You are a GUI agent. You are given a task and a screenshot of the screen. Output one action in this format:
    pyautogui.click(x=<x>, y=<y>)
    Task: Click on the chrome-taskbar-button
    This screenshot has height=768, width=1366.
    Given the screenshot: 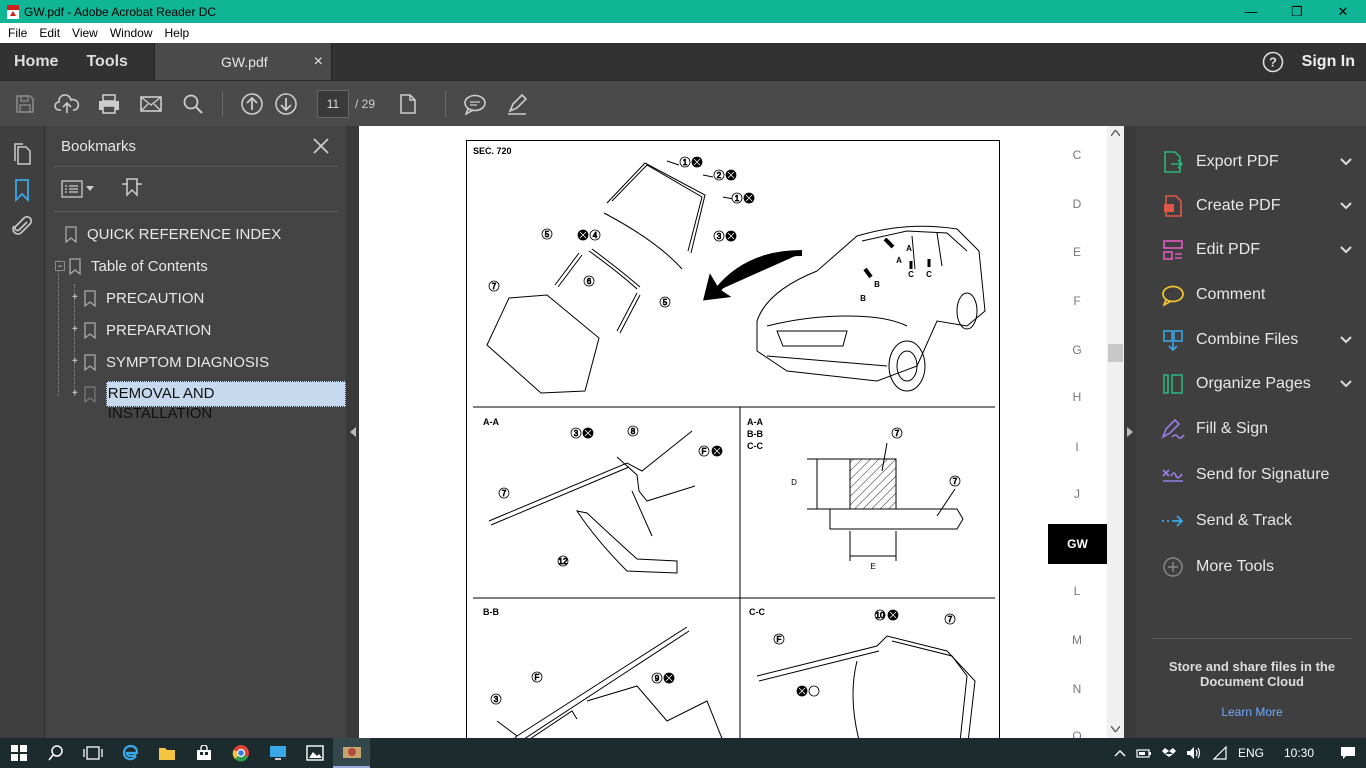 What is the action you would take?
    pyautogui.click(x=240, y=753)
    